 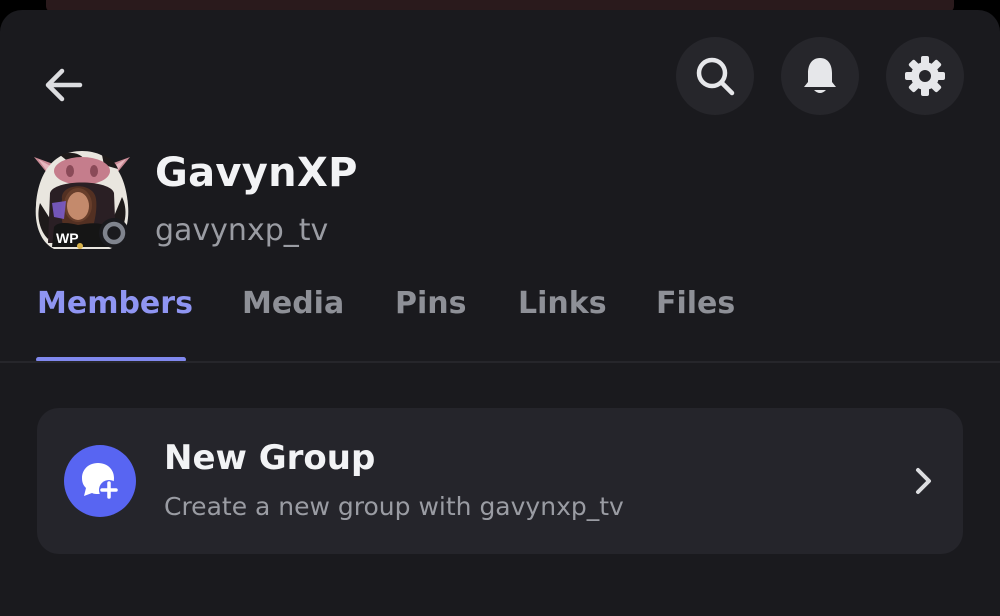 I want to click on notifications-button, so click(x=820, y=76).